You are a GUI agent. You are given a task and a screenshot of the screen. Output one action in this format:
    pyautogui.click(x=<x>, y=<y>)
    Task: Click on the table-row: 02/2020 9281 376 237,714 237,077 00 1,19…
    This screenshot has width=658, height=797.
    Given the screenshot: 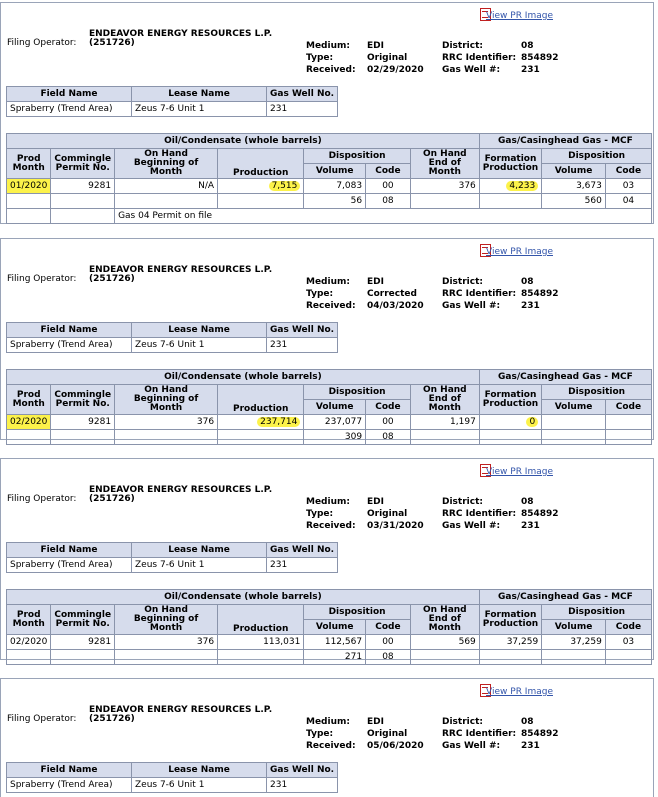 What is the action you would take?
    pyautogui.click(x=329, y=422)
    